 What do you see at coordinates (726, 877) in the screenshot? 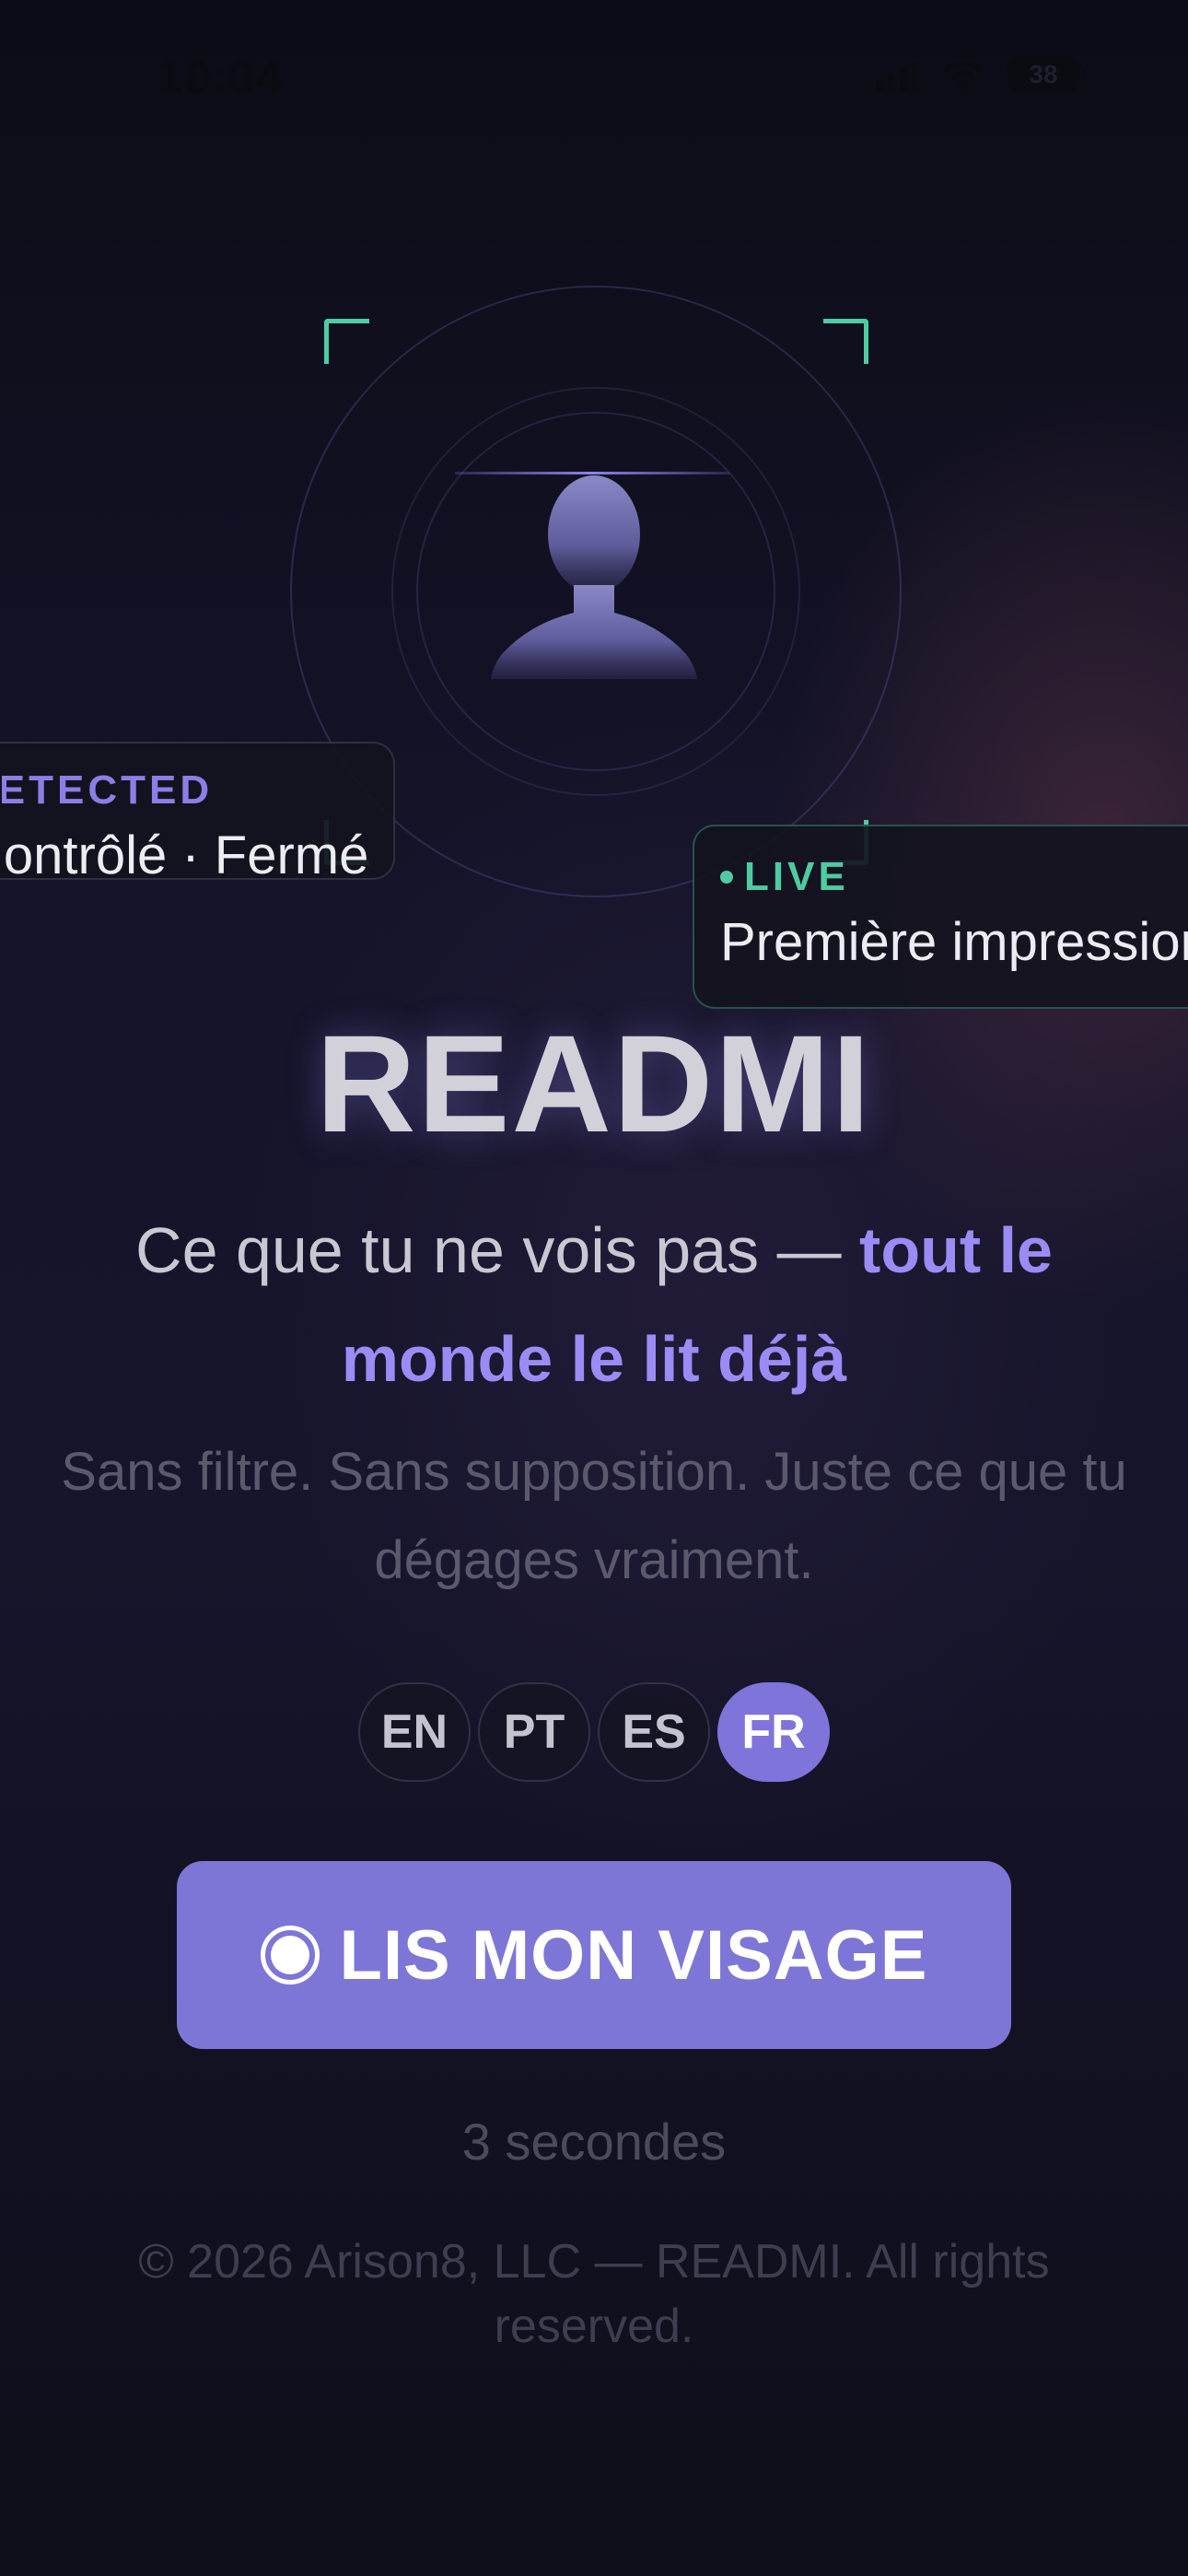
I see `live-dot-icon` at bounding box center [726, 877].